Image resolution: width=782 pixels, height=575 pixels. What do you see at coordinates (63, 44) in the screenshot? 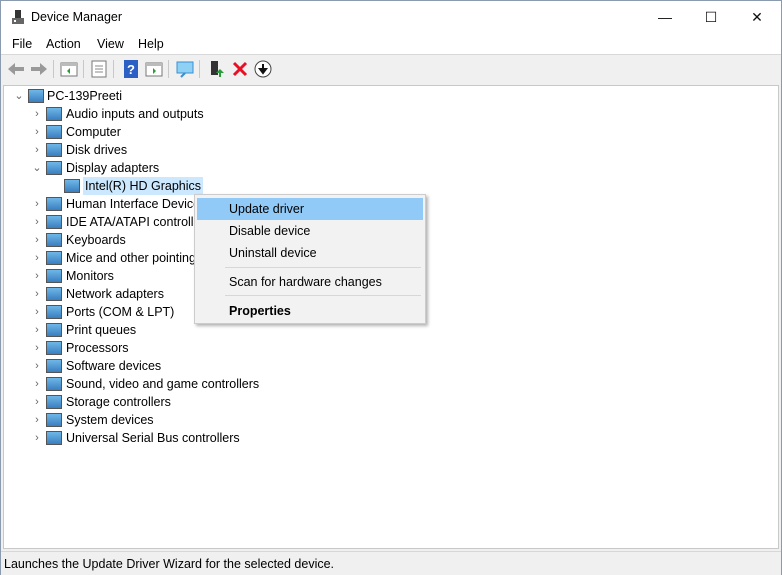
I see `menu-action: Action` at bounding box center [63, 44].